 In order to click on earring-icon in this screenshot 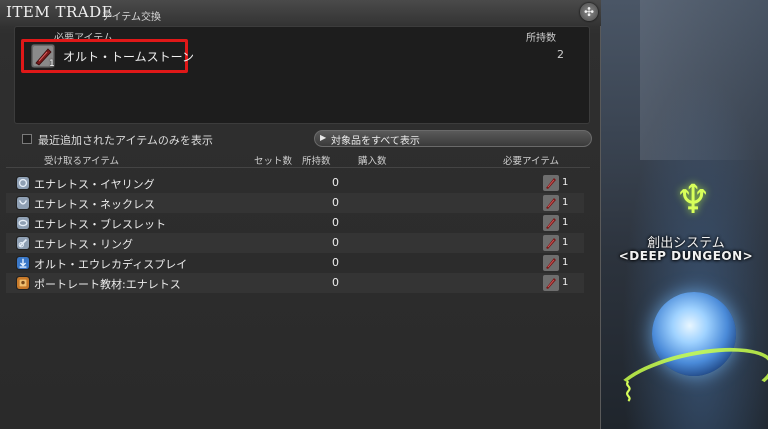, I will do `click(23, 183)`.